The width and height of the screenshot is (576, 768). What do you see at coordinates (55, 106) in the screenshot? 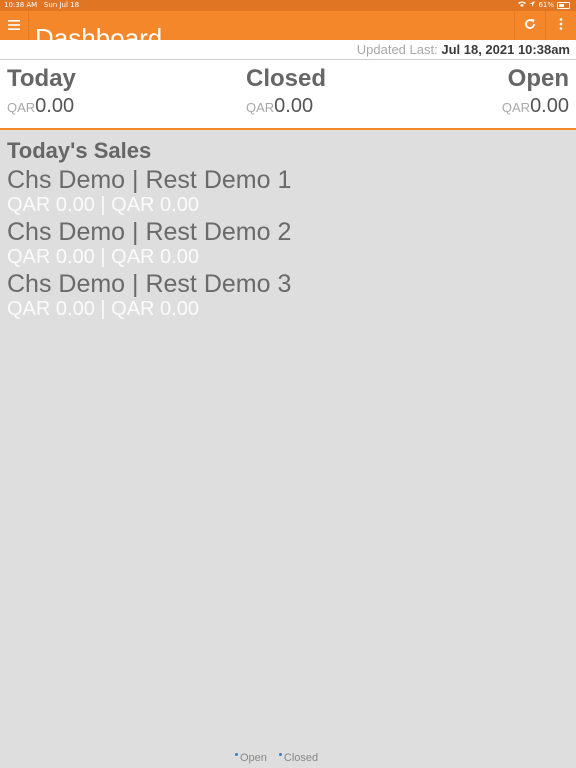
I see `summary-today-amount: 0.00` at bounding box center [55, 106].